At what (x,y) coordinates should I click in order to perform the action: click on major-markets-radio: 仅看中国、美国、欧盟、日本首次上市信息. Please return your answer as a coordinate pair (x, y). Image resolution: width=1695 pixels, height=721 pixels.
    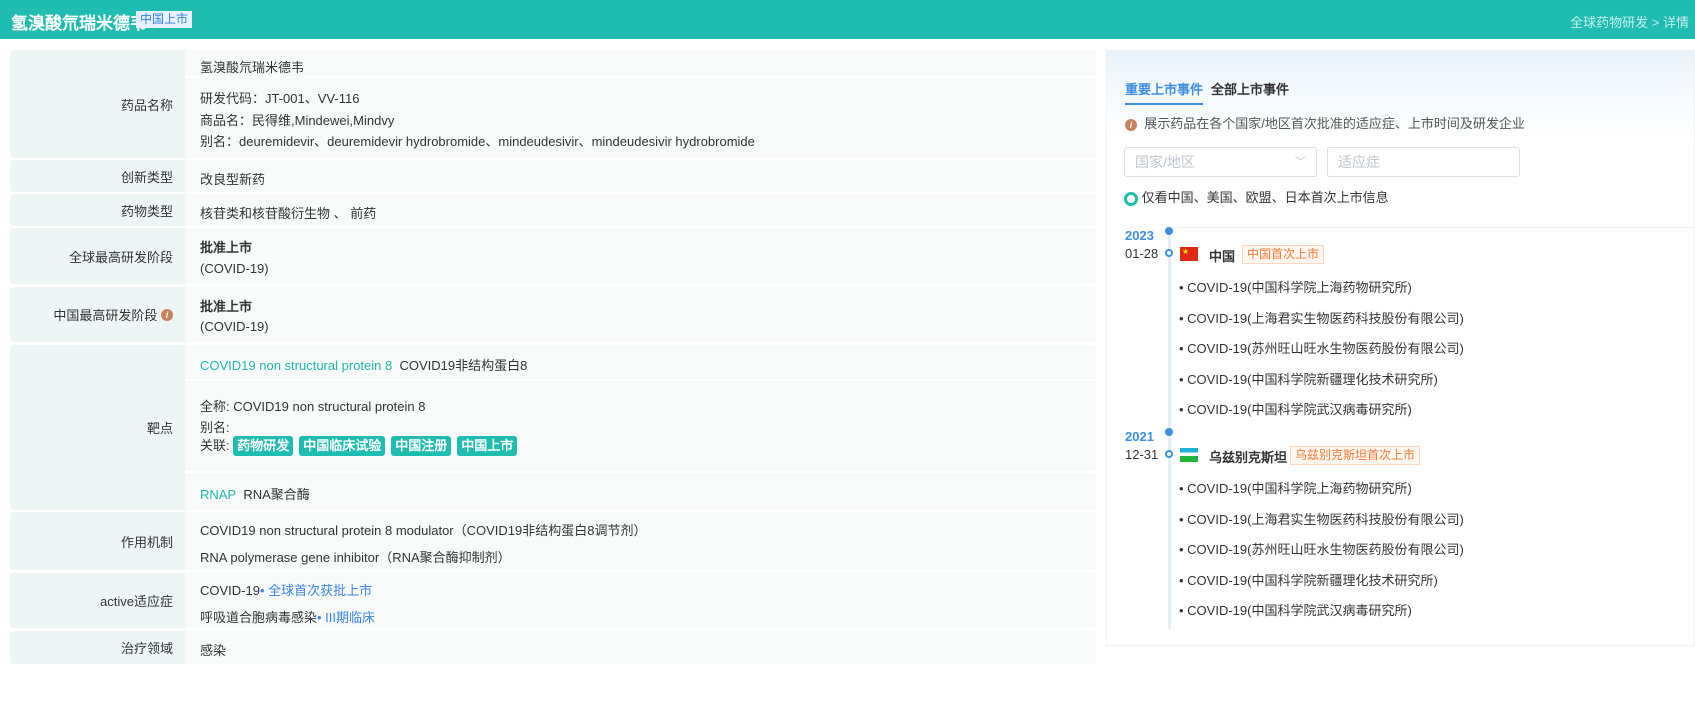
    Looking at the image, I should click on (1256, 196).